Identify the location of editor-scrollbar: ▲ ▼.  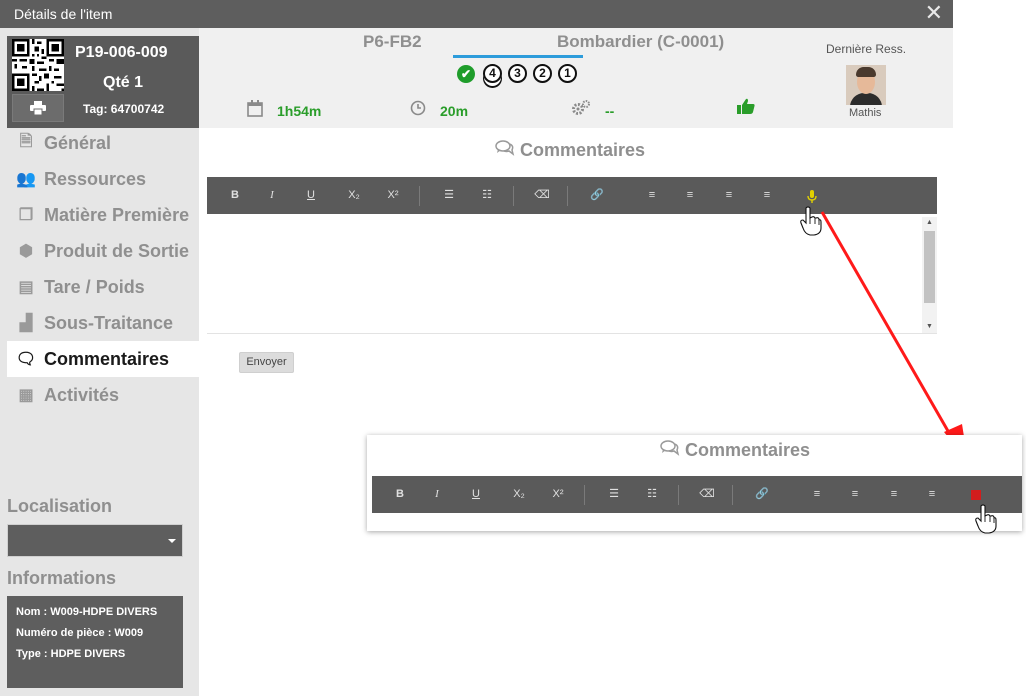
(929, 275).